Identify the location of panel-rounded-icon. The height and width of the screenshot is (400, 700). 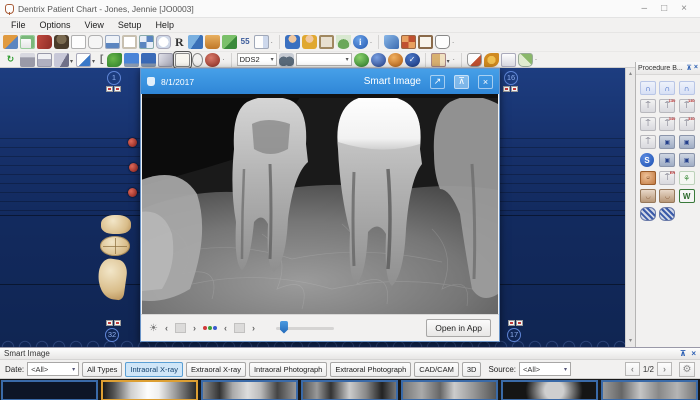
(95, 42).